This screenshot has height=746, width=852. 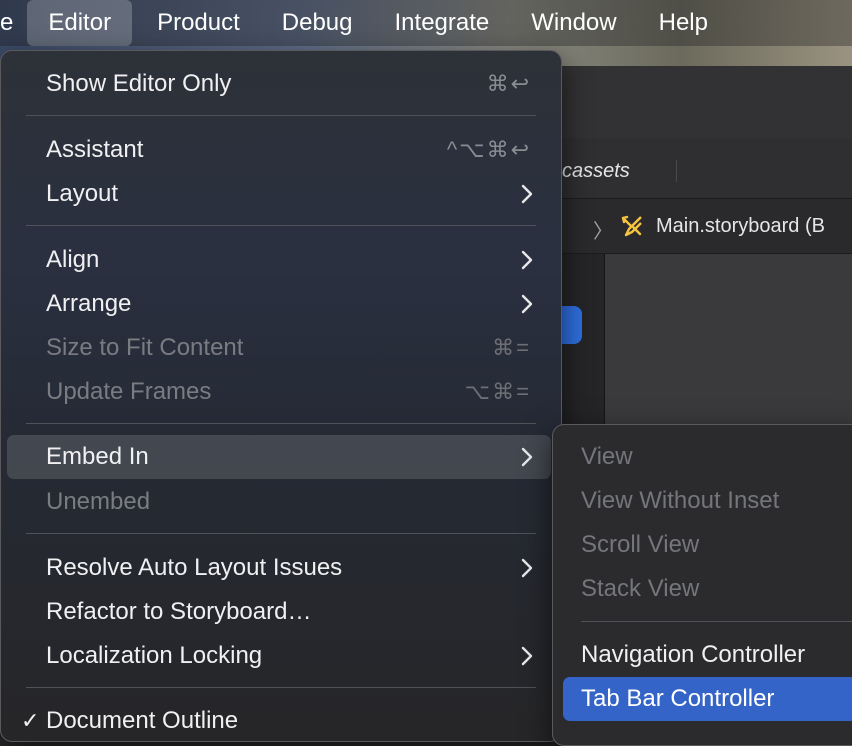 What do you see at coordinates (707, 545) in the screenshot?
I see `submenu-item-scroll-view: Scroll View` at bounding box center [707, 545].